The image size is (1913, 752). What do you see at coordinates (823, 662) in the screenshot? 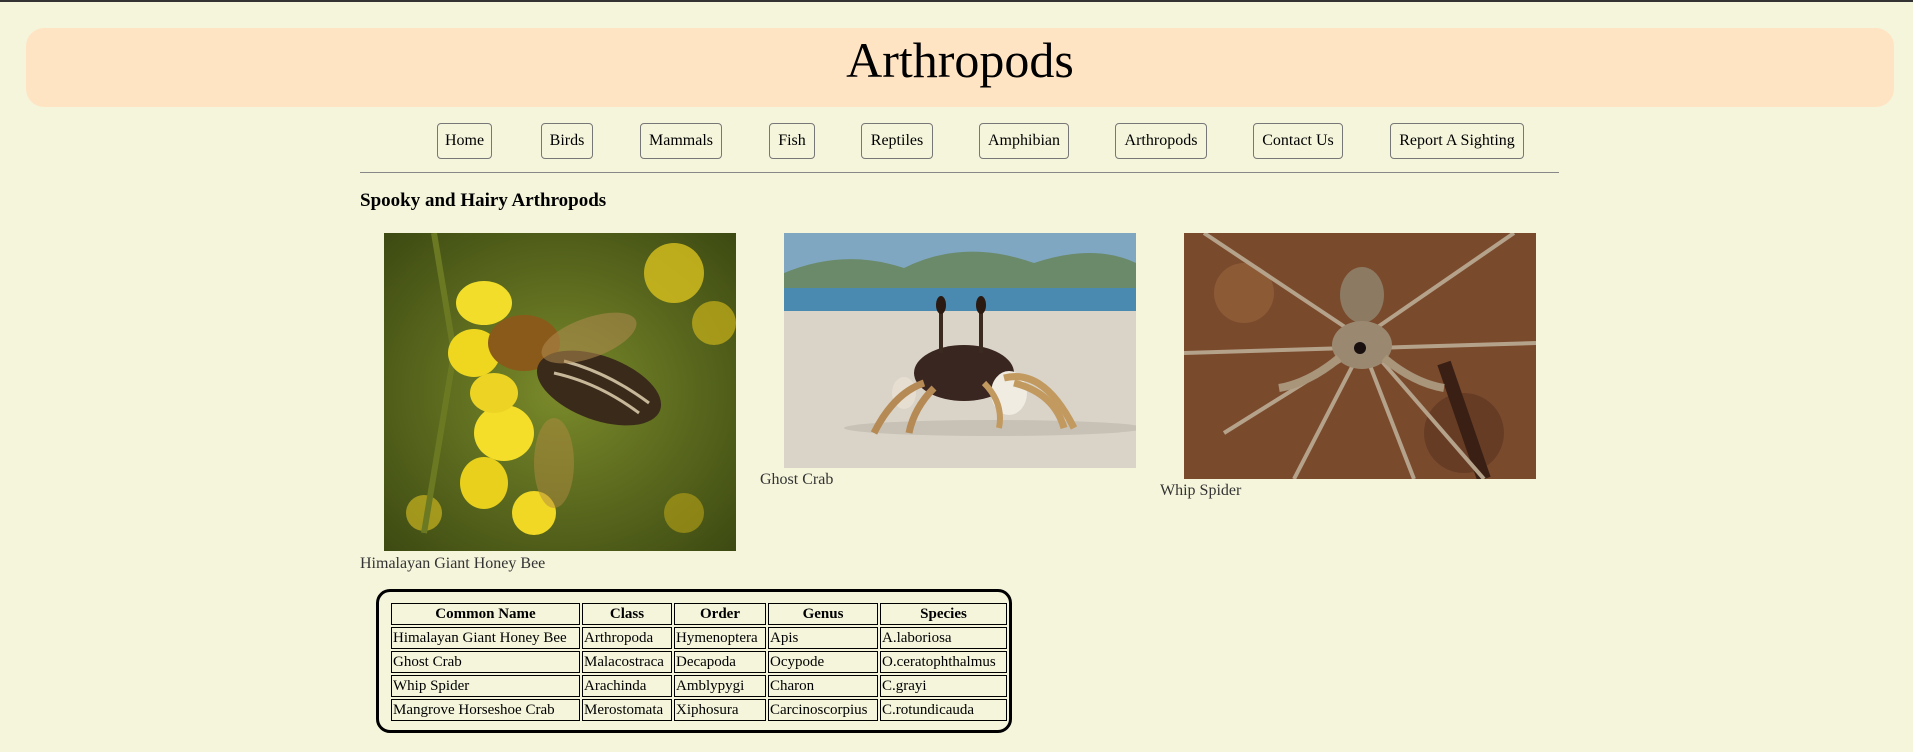
I see `table-cell: Ocypode` at bounding box center [823, 662].